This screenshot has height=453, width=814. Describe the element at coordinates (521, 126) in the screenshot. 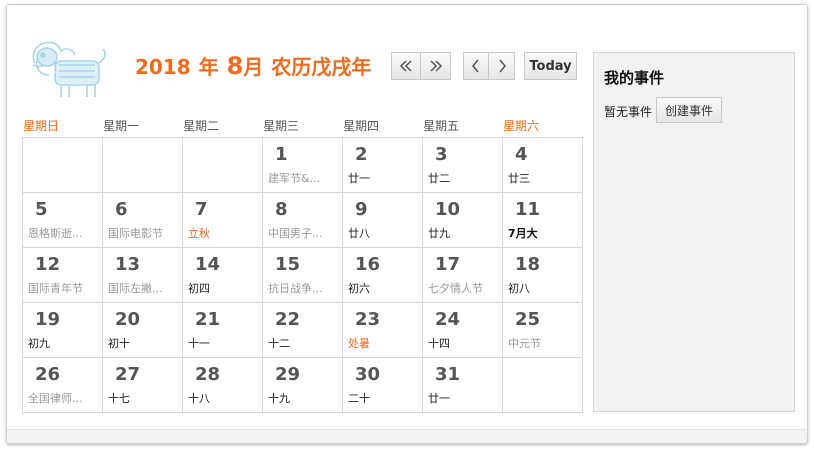

I see `weekday-label: 星期六` at that location.